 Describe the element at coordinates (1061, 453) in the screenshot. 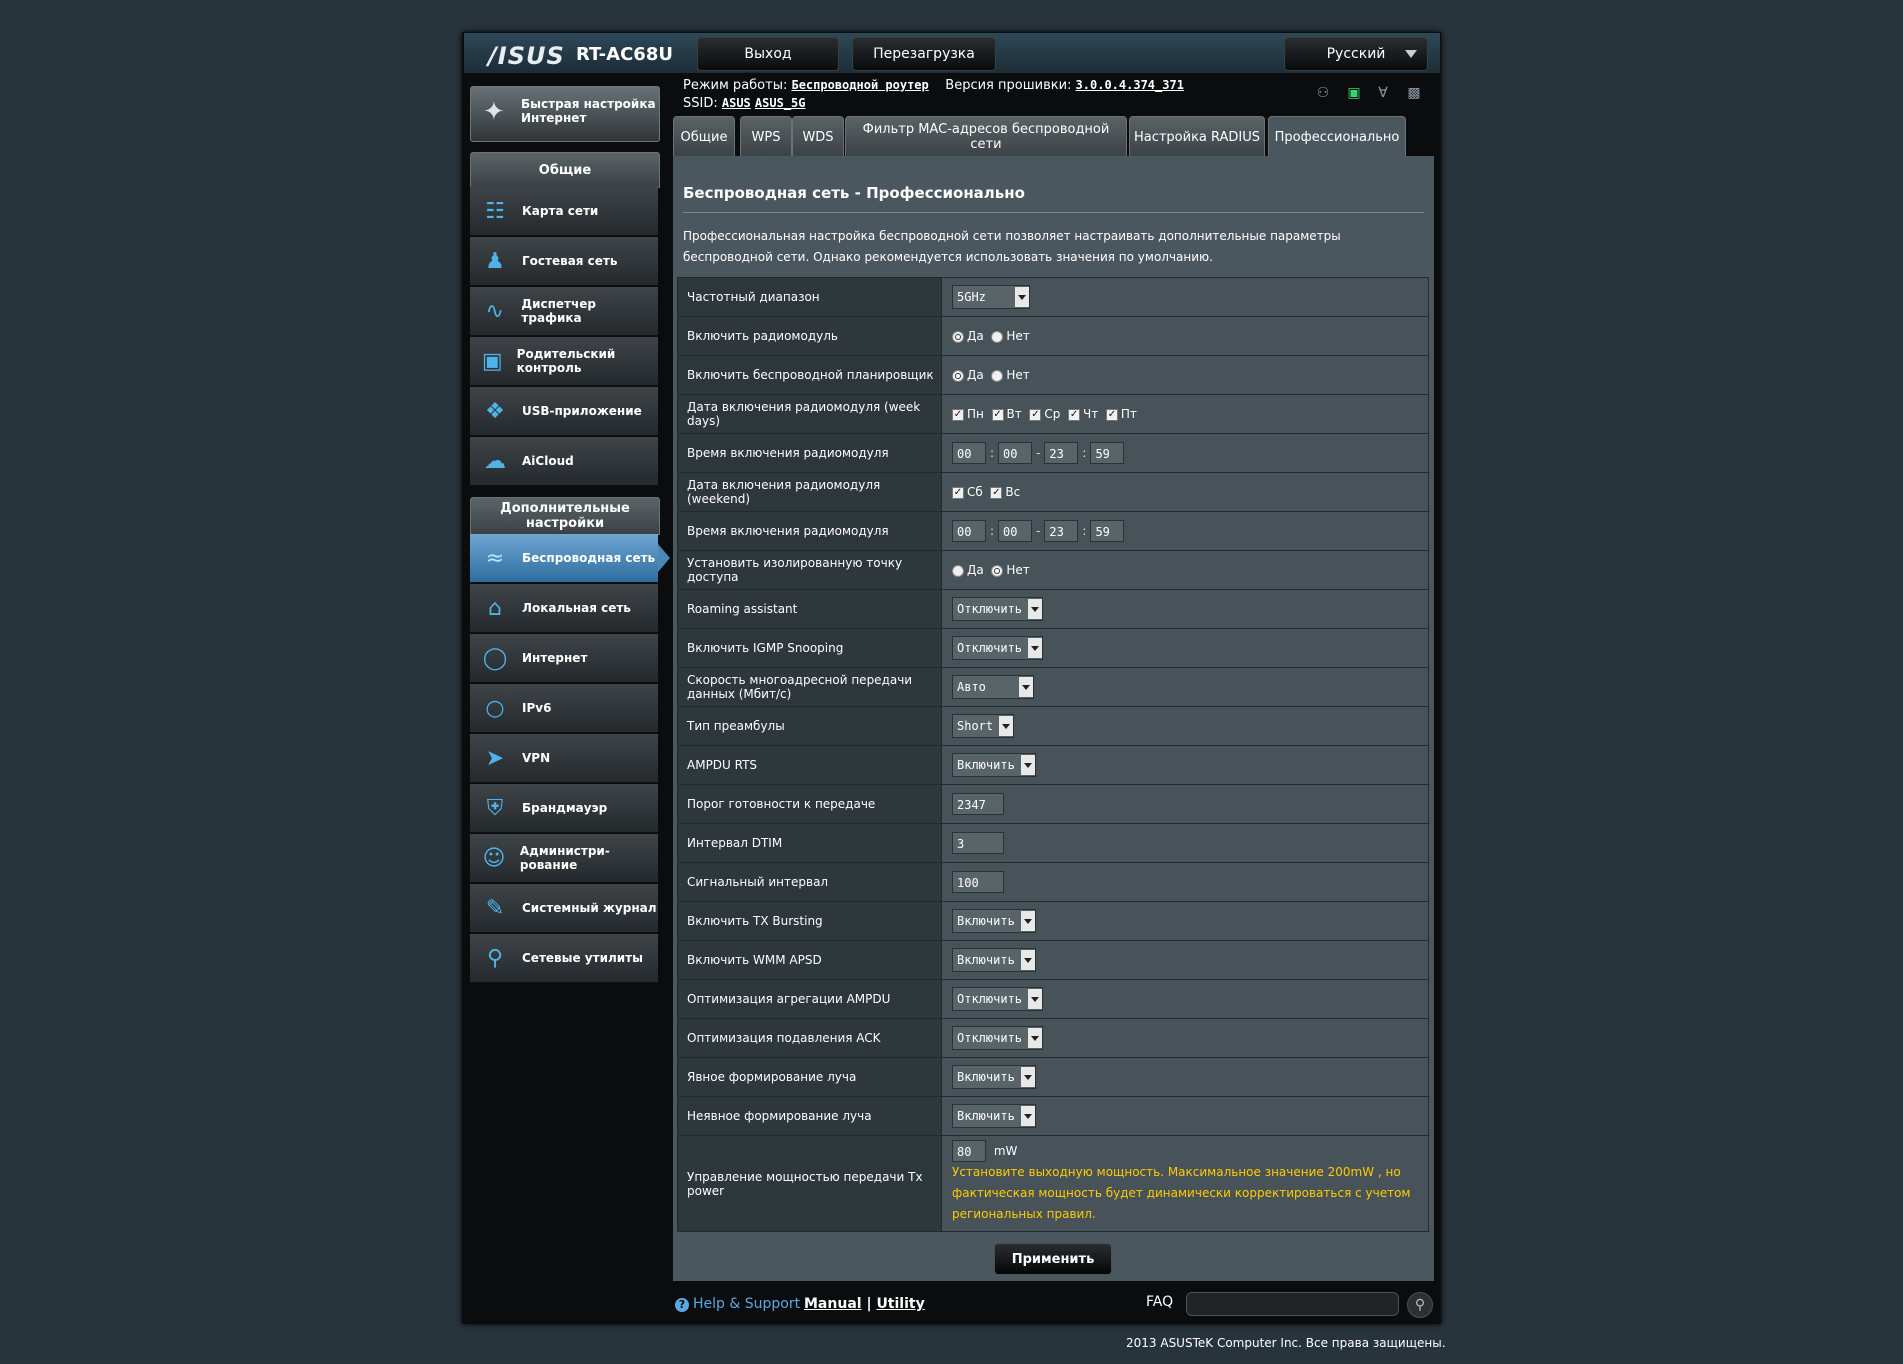

I see `weekday-end-hour: 23` at that location.